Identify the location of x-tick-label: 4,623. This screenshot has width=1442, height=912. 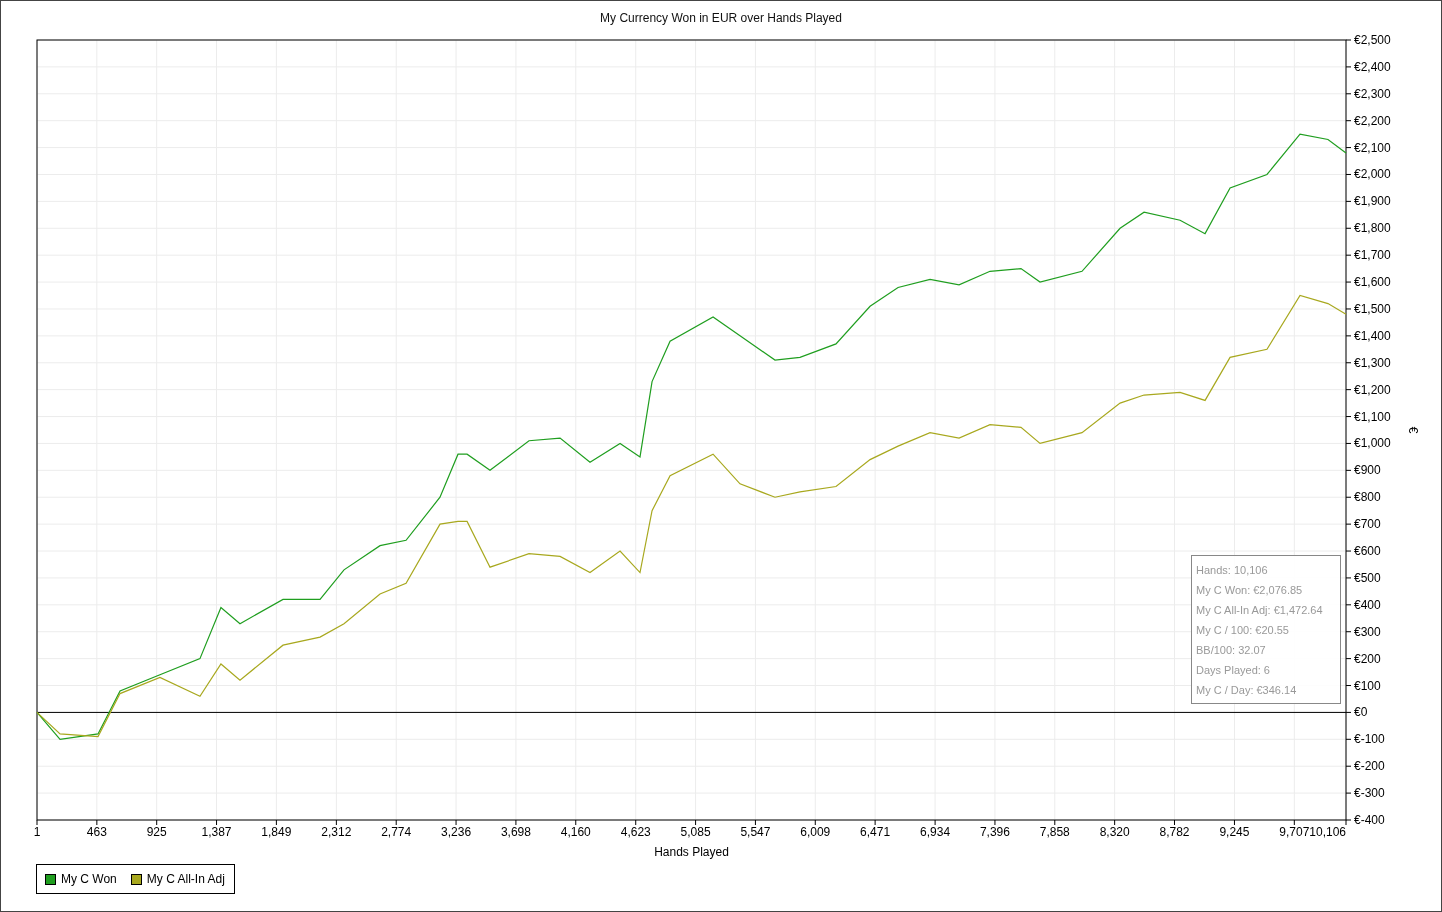
(635, 832).